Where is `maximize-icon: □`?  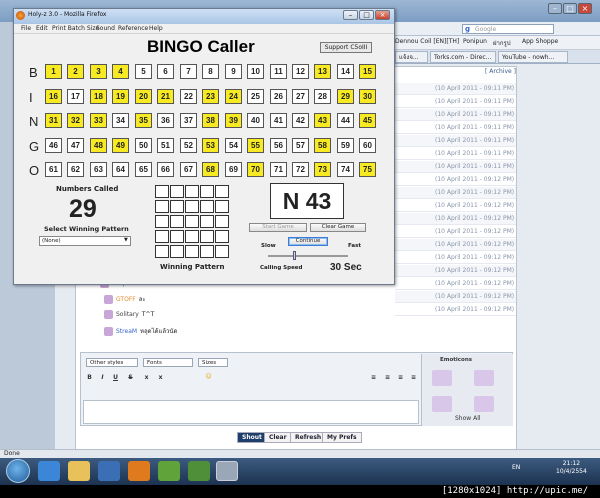
maximize-icon: □ is located at coordinates (366, 15).